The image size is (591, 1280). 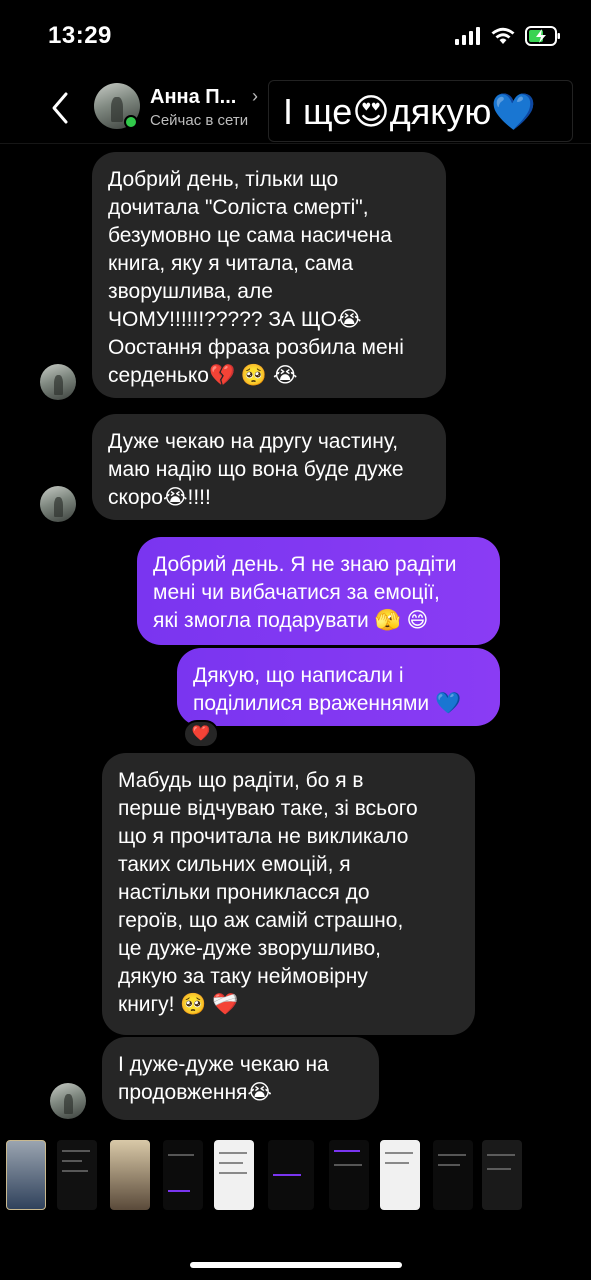 What do you see at coordinates (240, 1078) in the screenshot?
I see `message-bubble-incoming: І дуже-дуже чекаю на продовження😭` at bounding box center [240, 1078].